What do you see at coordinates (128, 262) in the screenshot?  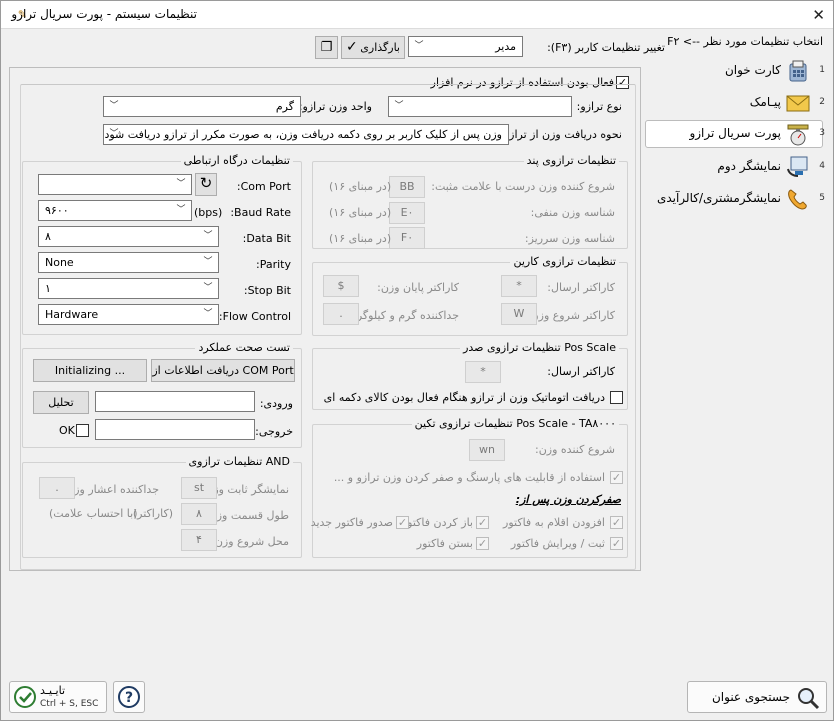 I see `parity-select: None ﹀` at bounding box center [128, 262].